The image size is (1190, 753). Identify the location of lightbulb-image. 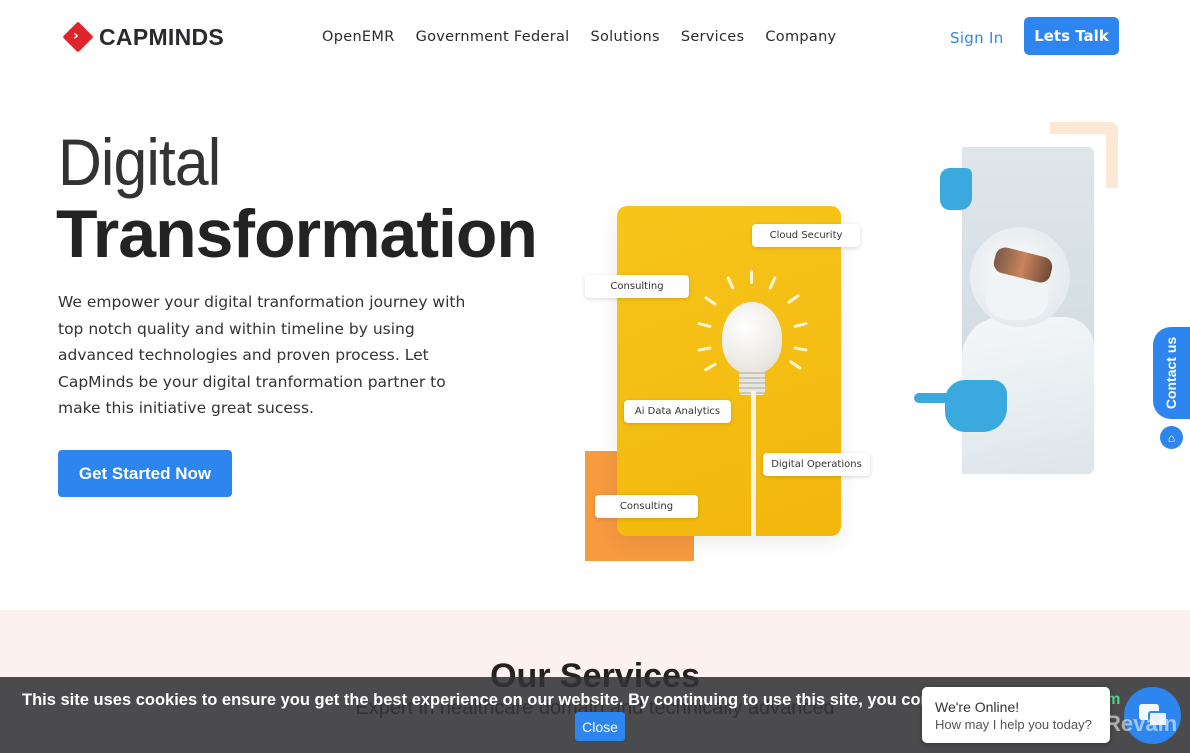
(729, 371).